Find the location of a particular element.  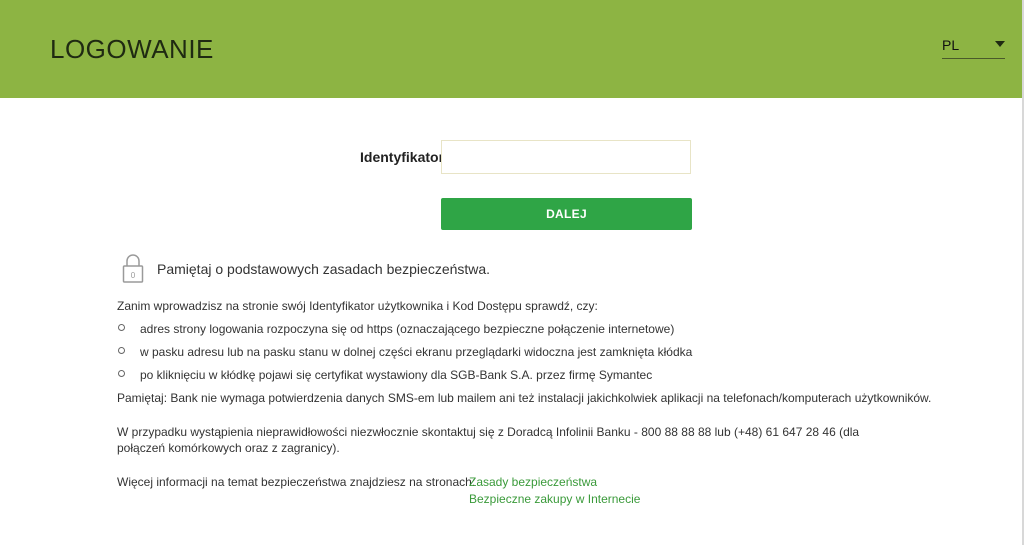

lock-glyph: 0 is located at coordinates (133, 275).